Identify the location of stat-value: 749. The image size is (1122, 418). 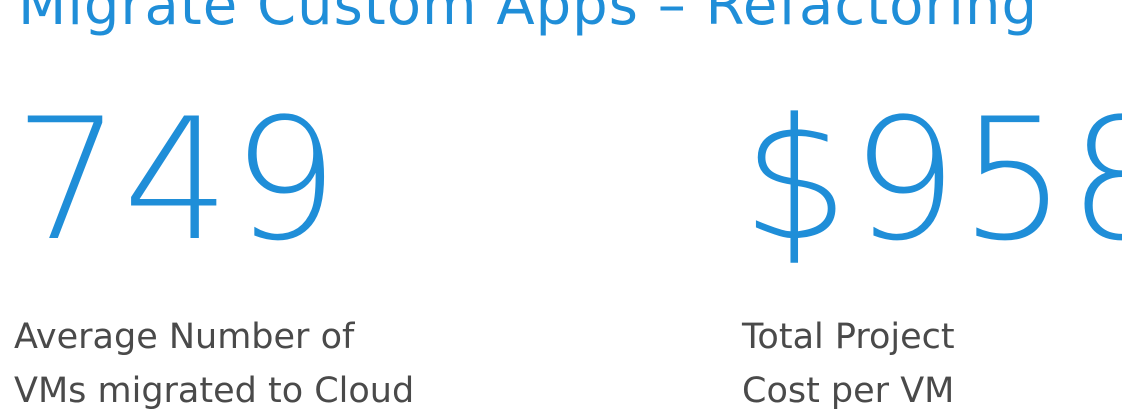
(177, 180).